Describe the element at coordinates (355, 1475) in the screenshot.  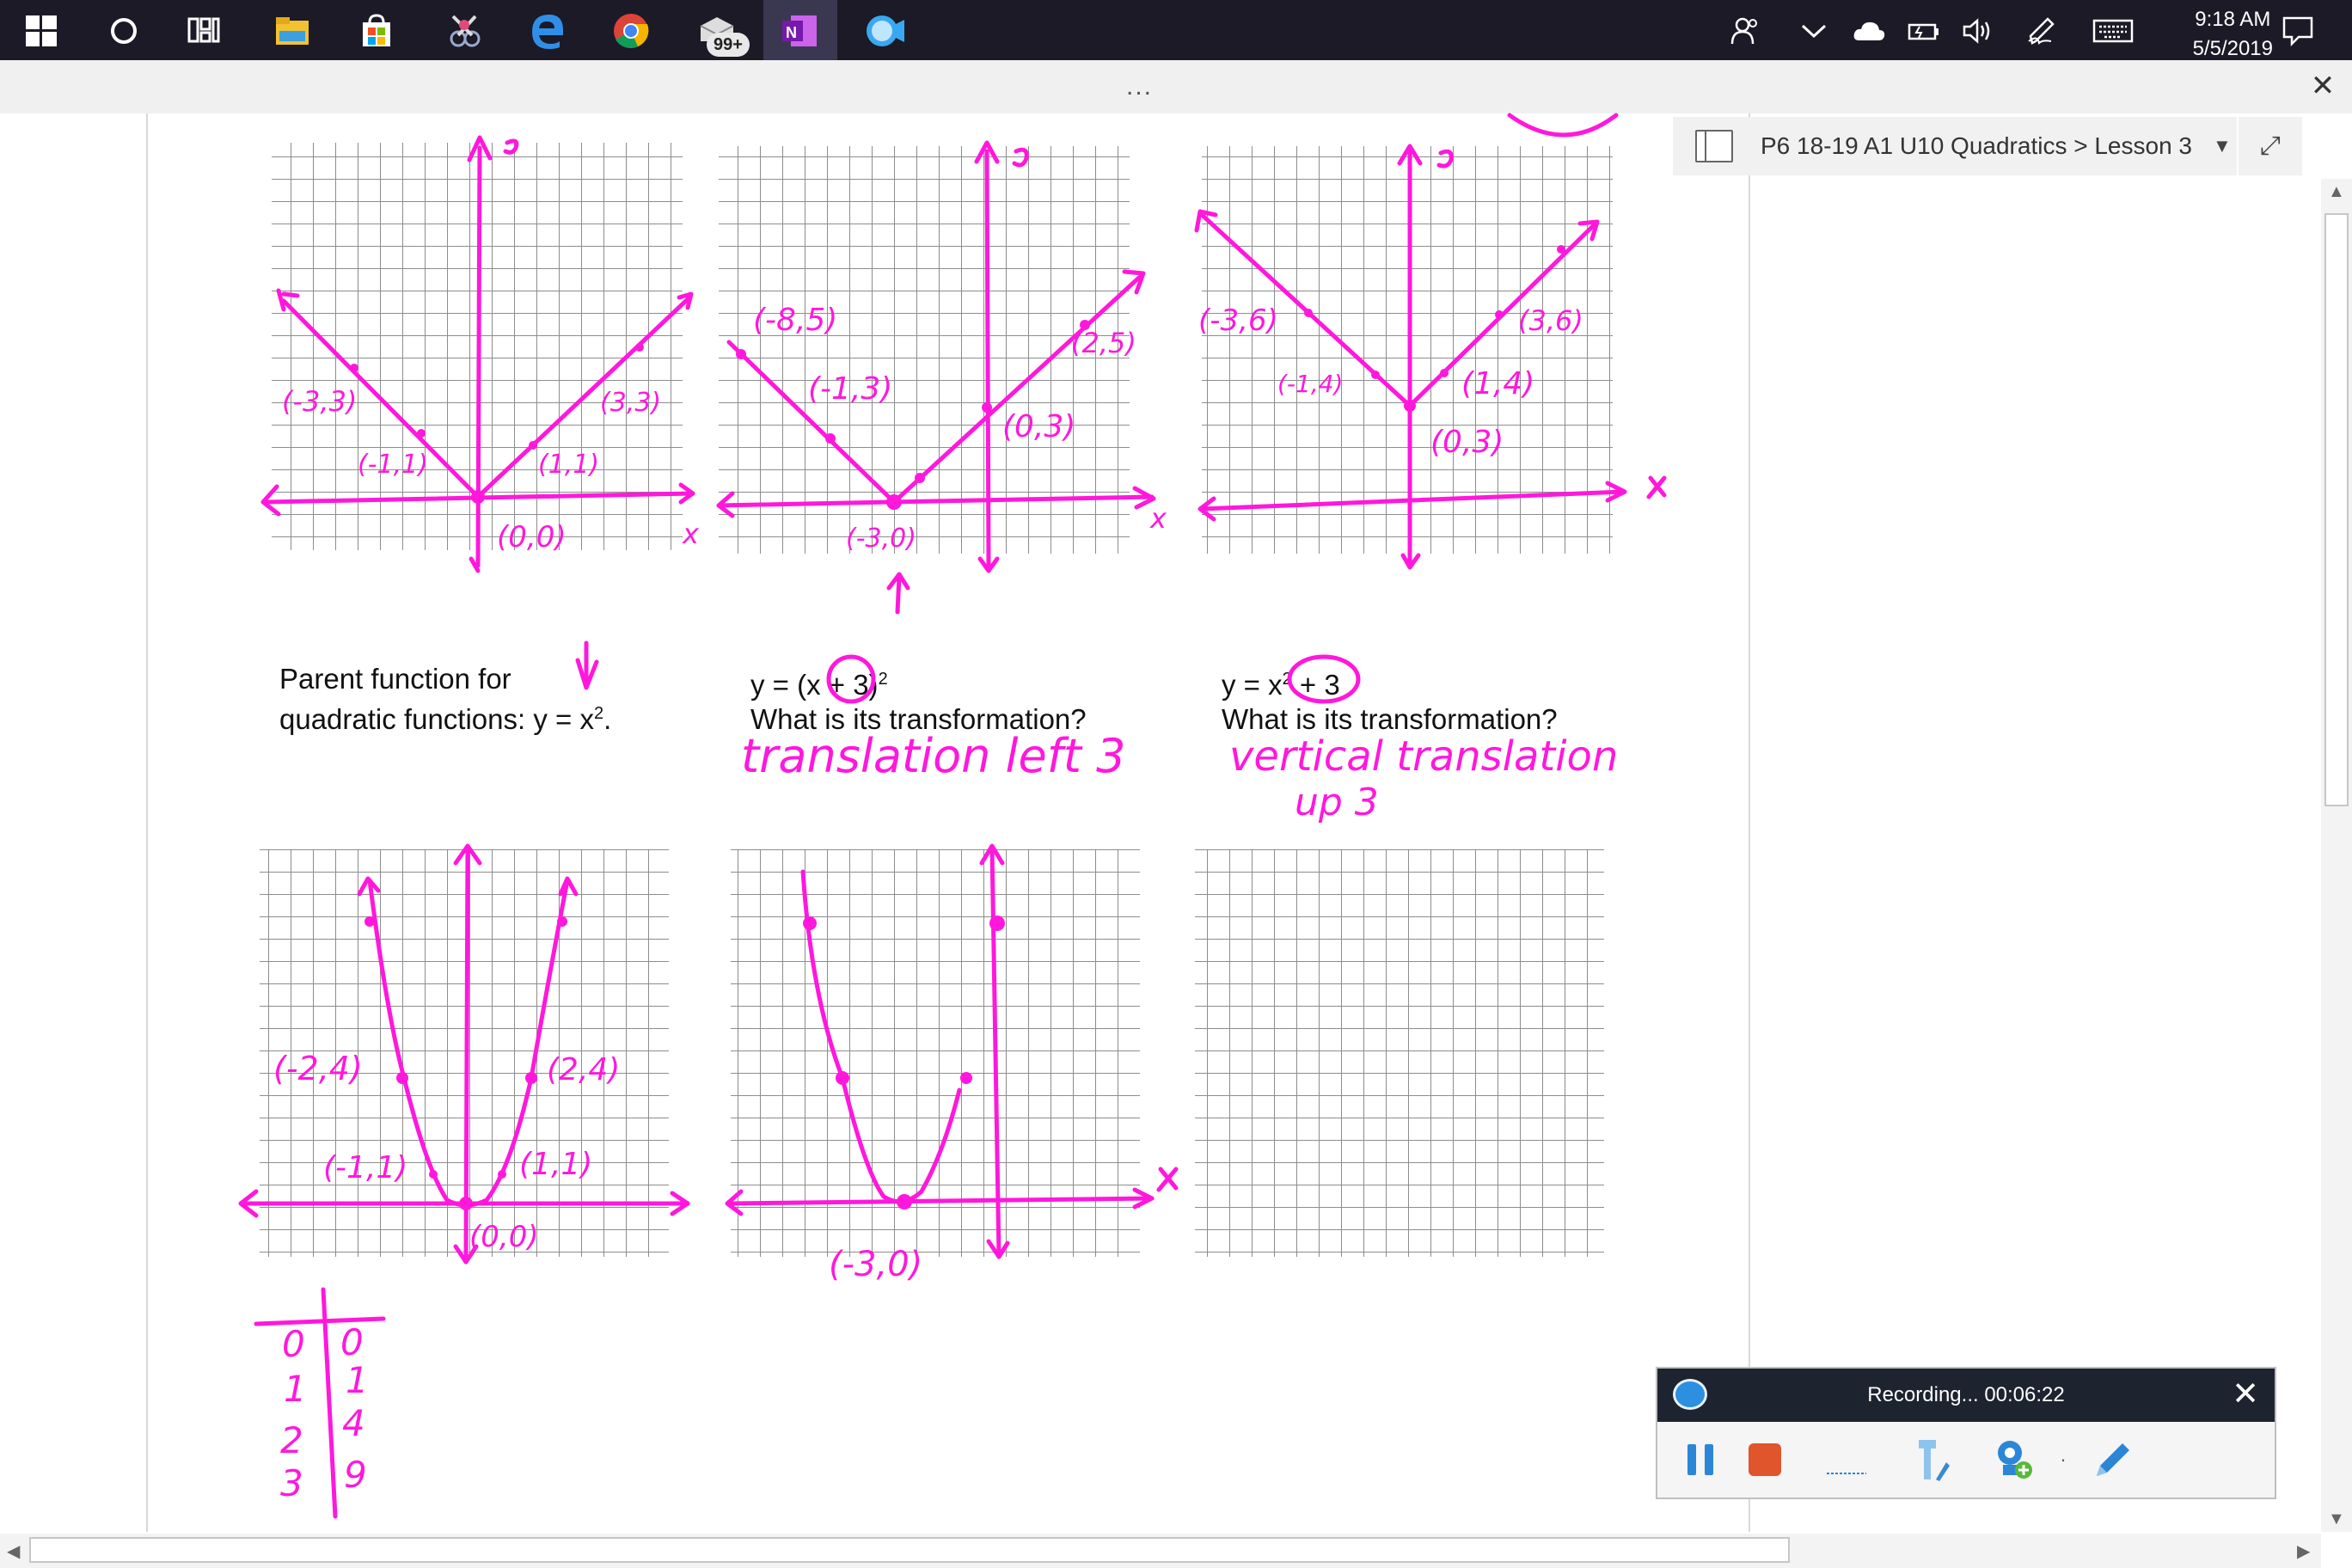
I see `table-y-3: 9` at that location.